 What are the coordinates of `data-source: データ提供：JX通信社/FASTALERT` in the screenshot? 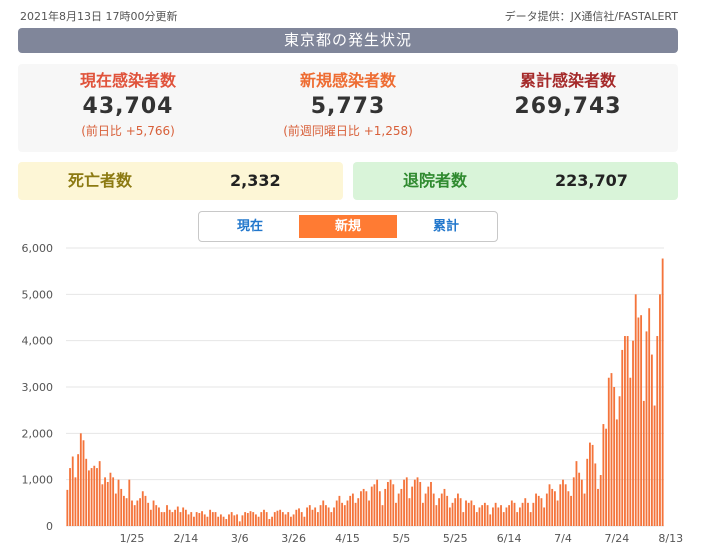 It's located at (591, 16).